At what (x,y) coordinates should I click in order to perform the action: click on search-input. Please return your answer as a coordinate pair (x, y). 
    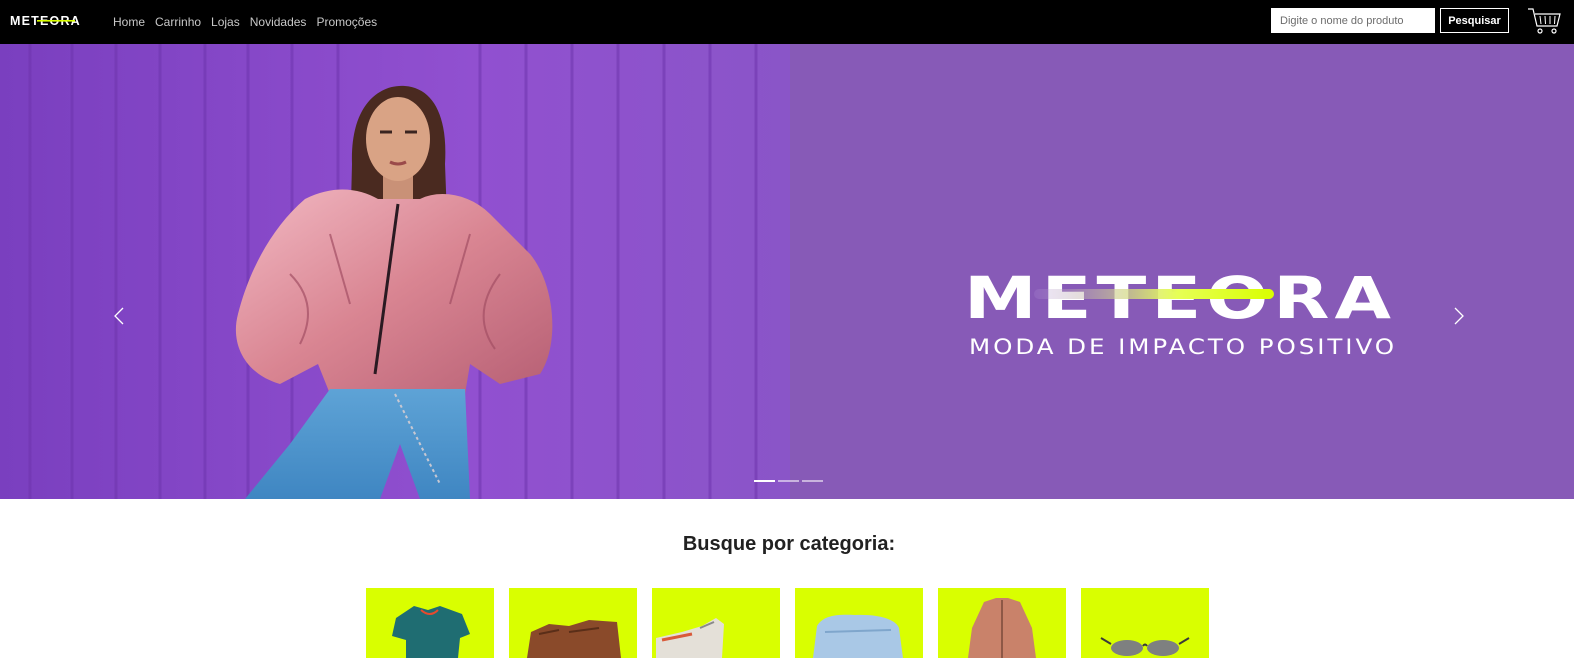
    Looking at the image, I should click on (1353, 20).